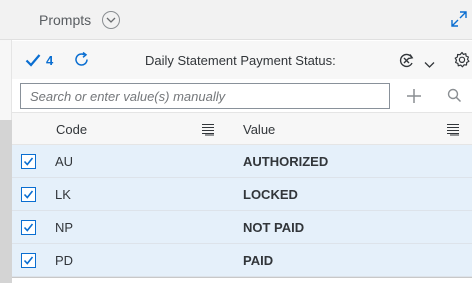  I want to click on cell-code: PD, so click(64, 260).